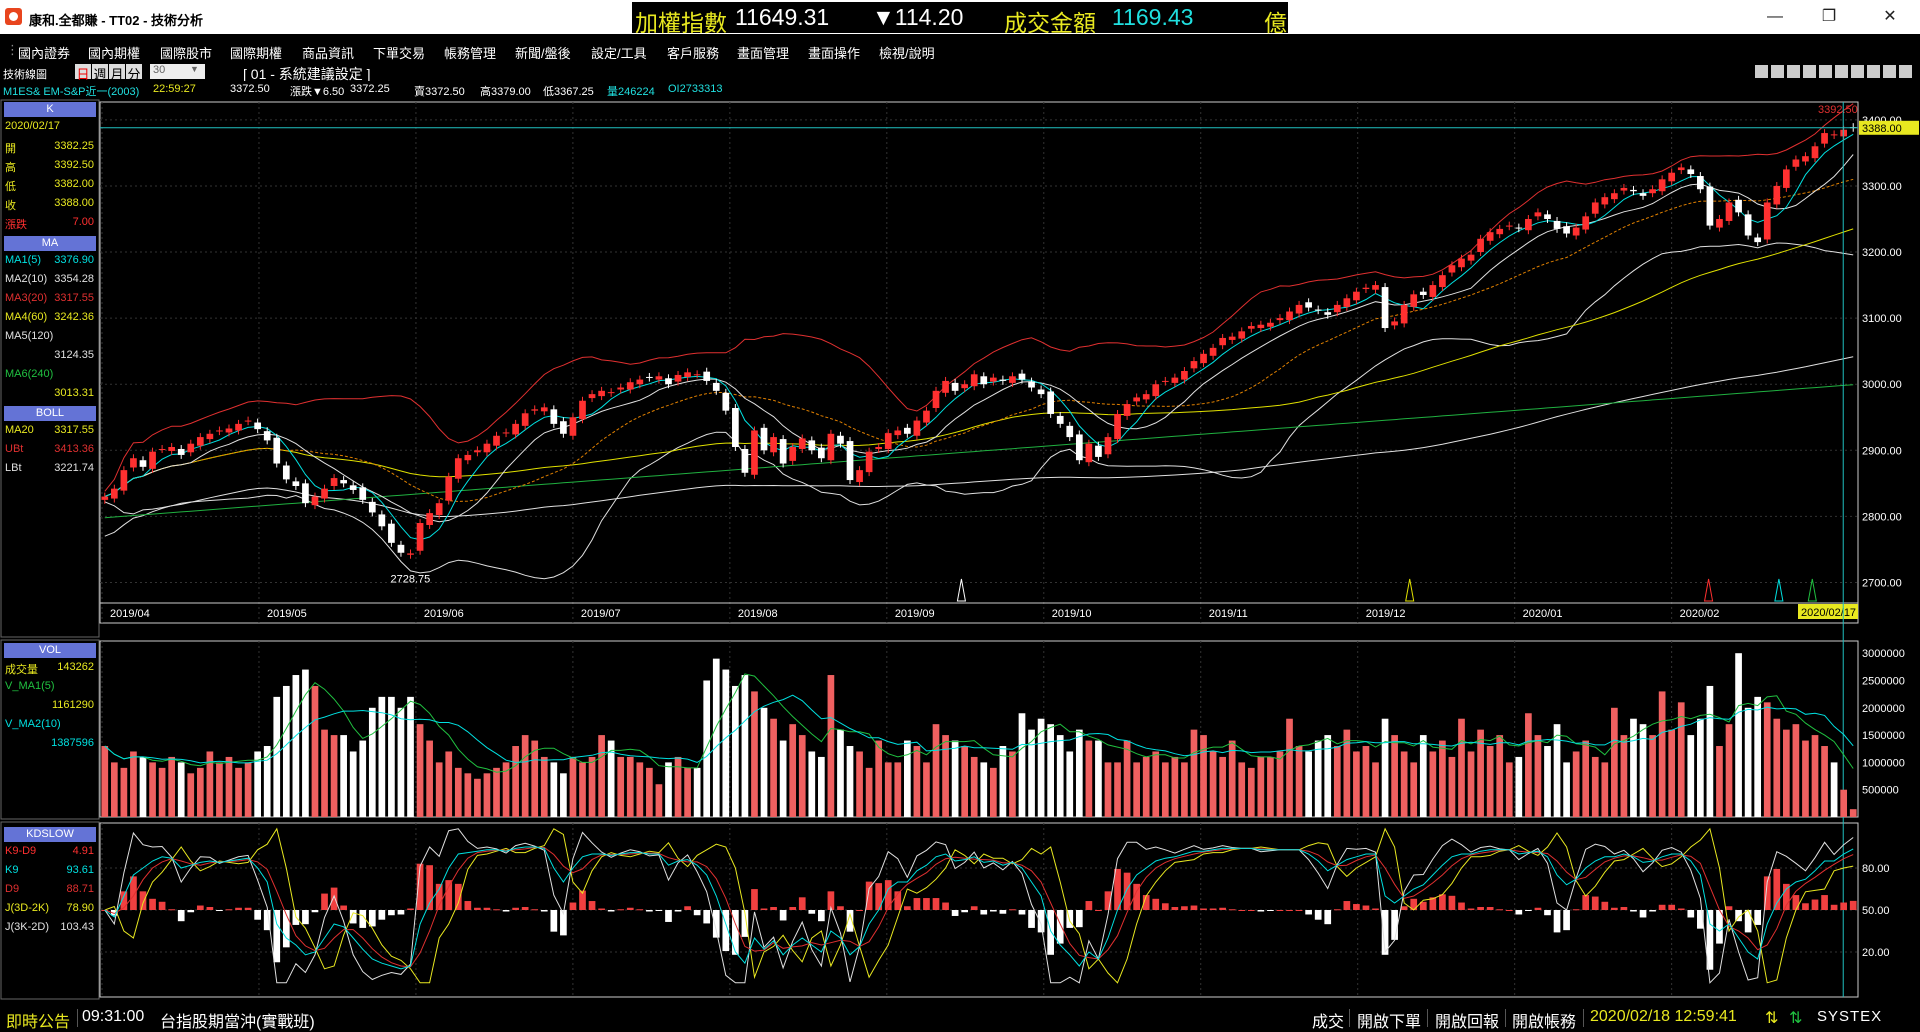  What do you see at coordinates (50, 147) in the screenshot?
I see `k-open-row: 開 3382.25` at bounding box center [50, 147].